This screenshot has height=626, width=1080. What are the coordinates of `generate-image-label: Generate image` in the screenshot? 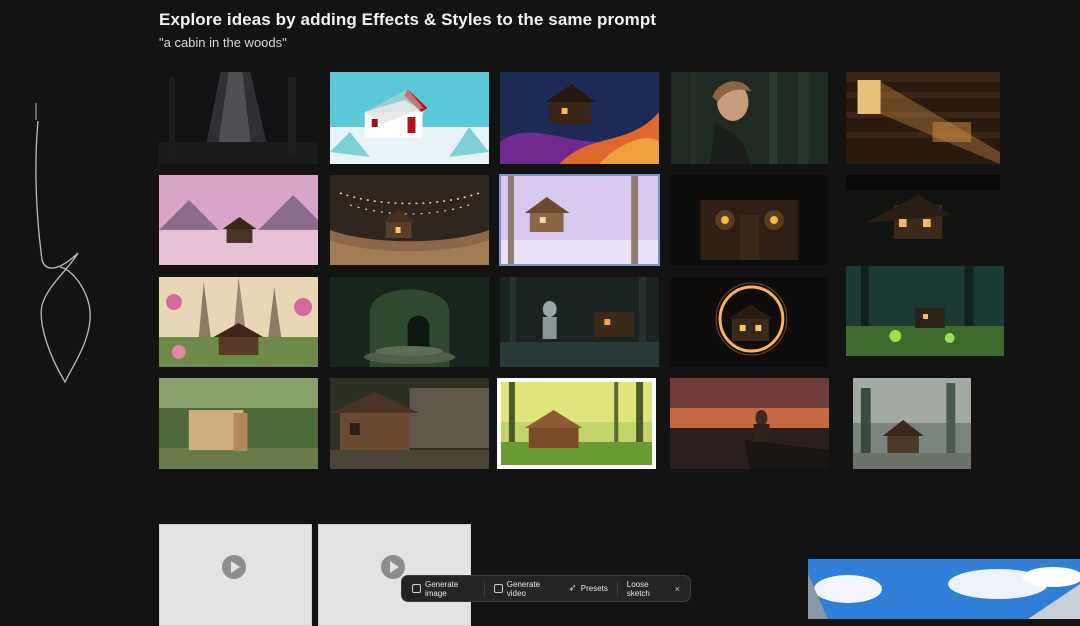 It's located at (441, 588).